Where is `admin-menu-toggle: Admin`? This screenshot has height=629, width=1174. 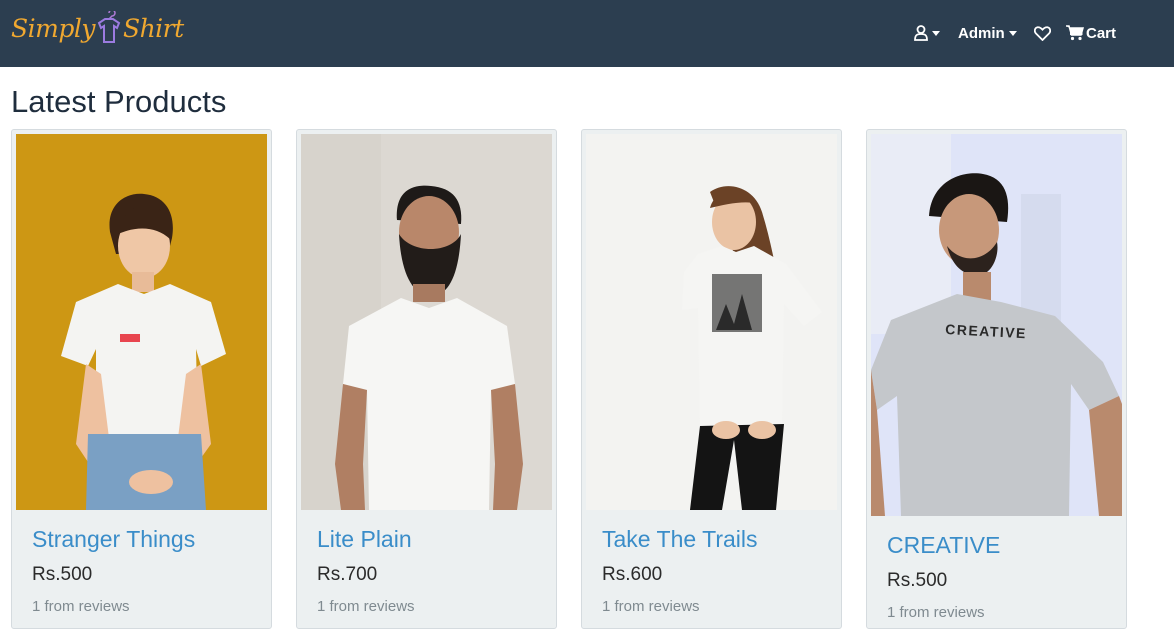 admin-menu-toggle: Admin is located at coordinates (987, 33).